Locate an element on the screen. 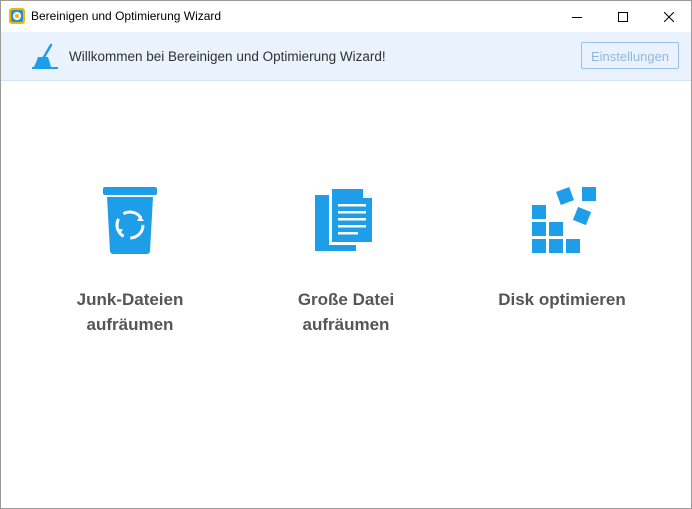 This screenshot has width=692, height=509. app-icon is located at coordinates (17, 16).